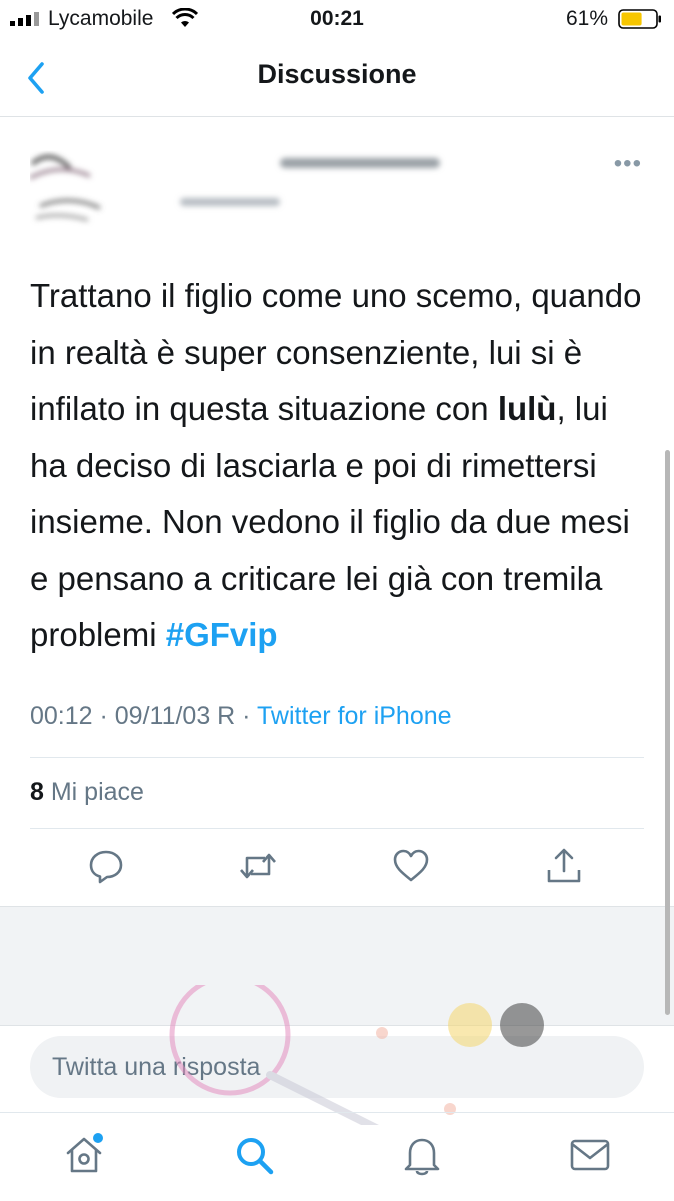 The height and width of the screenshot is (1201, 674). I want to click on tweet-source-link: Twitter for iPhone, so click(354, 716).